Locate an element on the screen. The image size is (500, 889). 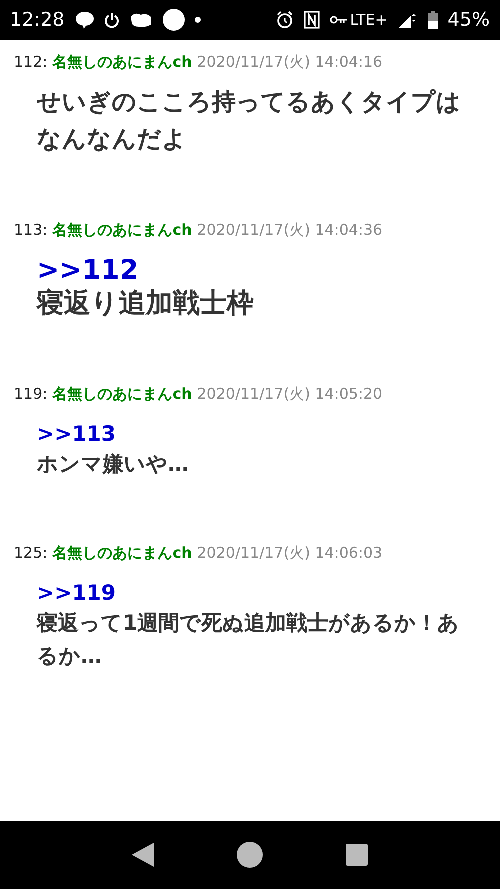
alarm-icon is located at coordinates (285, 20).